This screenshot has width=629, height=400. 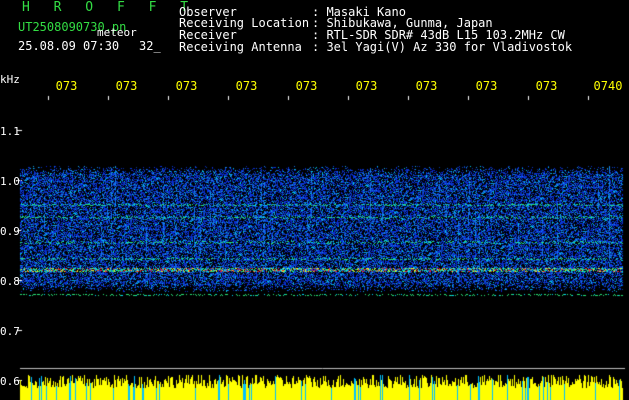 What do you see at coordinates (240, 47) in the screenshot?
I see `antenna-label: Receiving Antenna` at bounding box center [240, 47].